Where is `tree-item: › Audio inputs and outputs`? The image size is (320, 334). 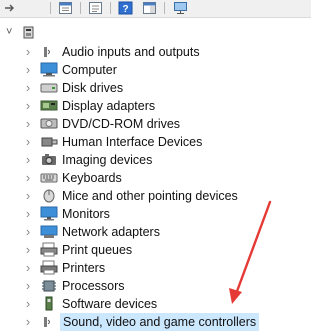 tree-item: › Audio inputs and outputs is located at coordinates (155, 52).